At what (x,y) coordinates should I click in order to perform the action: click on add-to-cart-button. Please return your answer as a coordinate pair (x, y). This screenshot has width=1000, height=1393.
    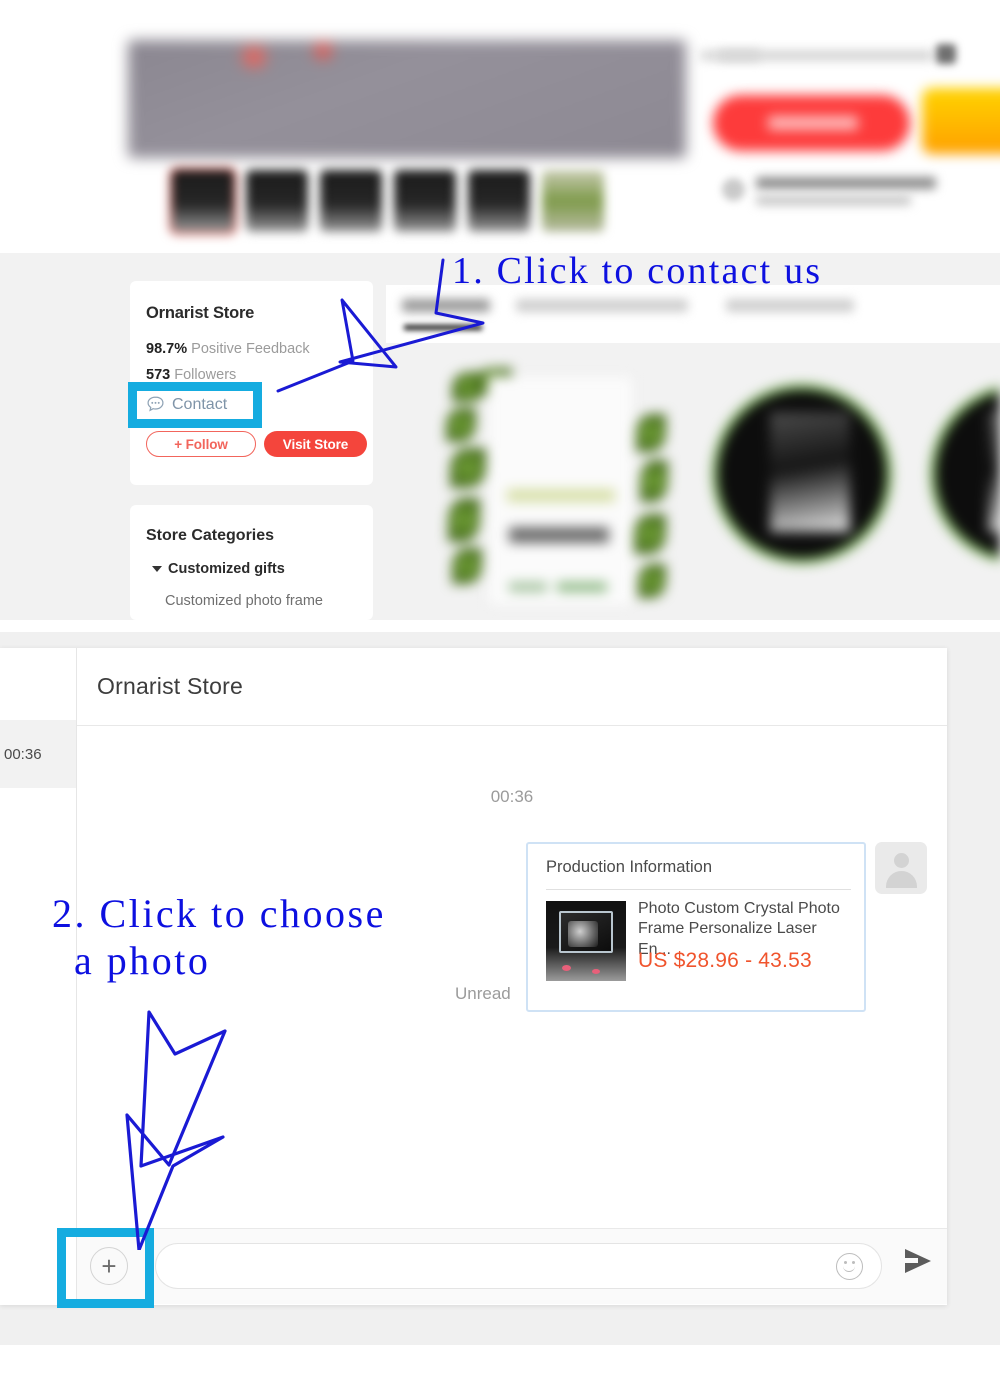
    Looking at the image, I should click on (961, 121).